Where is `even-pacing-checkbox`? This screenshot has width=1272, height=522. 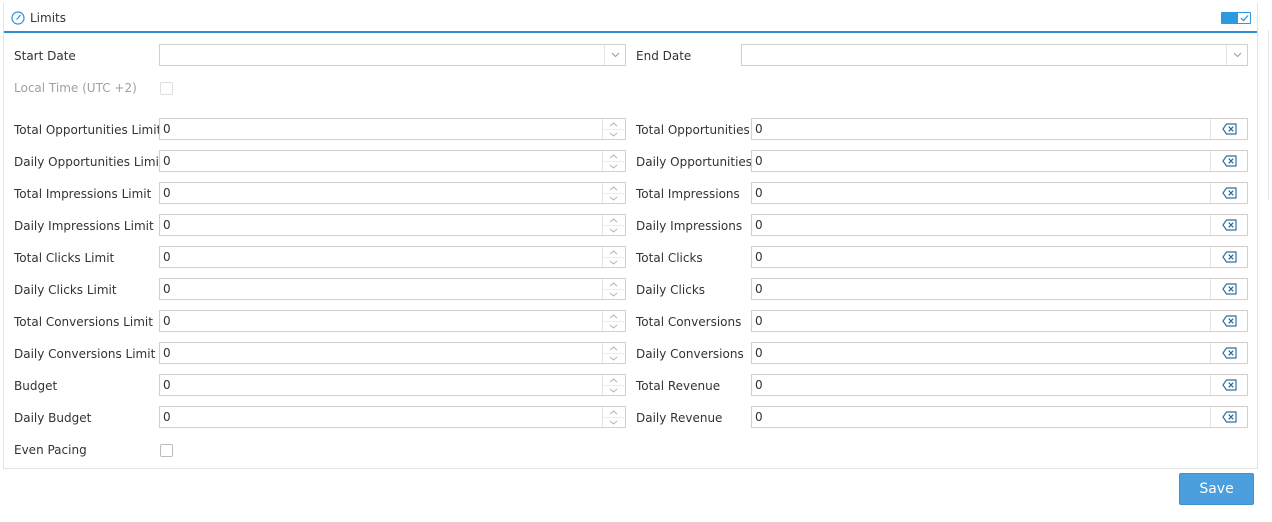
even-pacing-checkbox is located at coordinates (166, 450).